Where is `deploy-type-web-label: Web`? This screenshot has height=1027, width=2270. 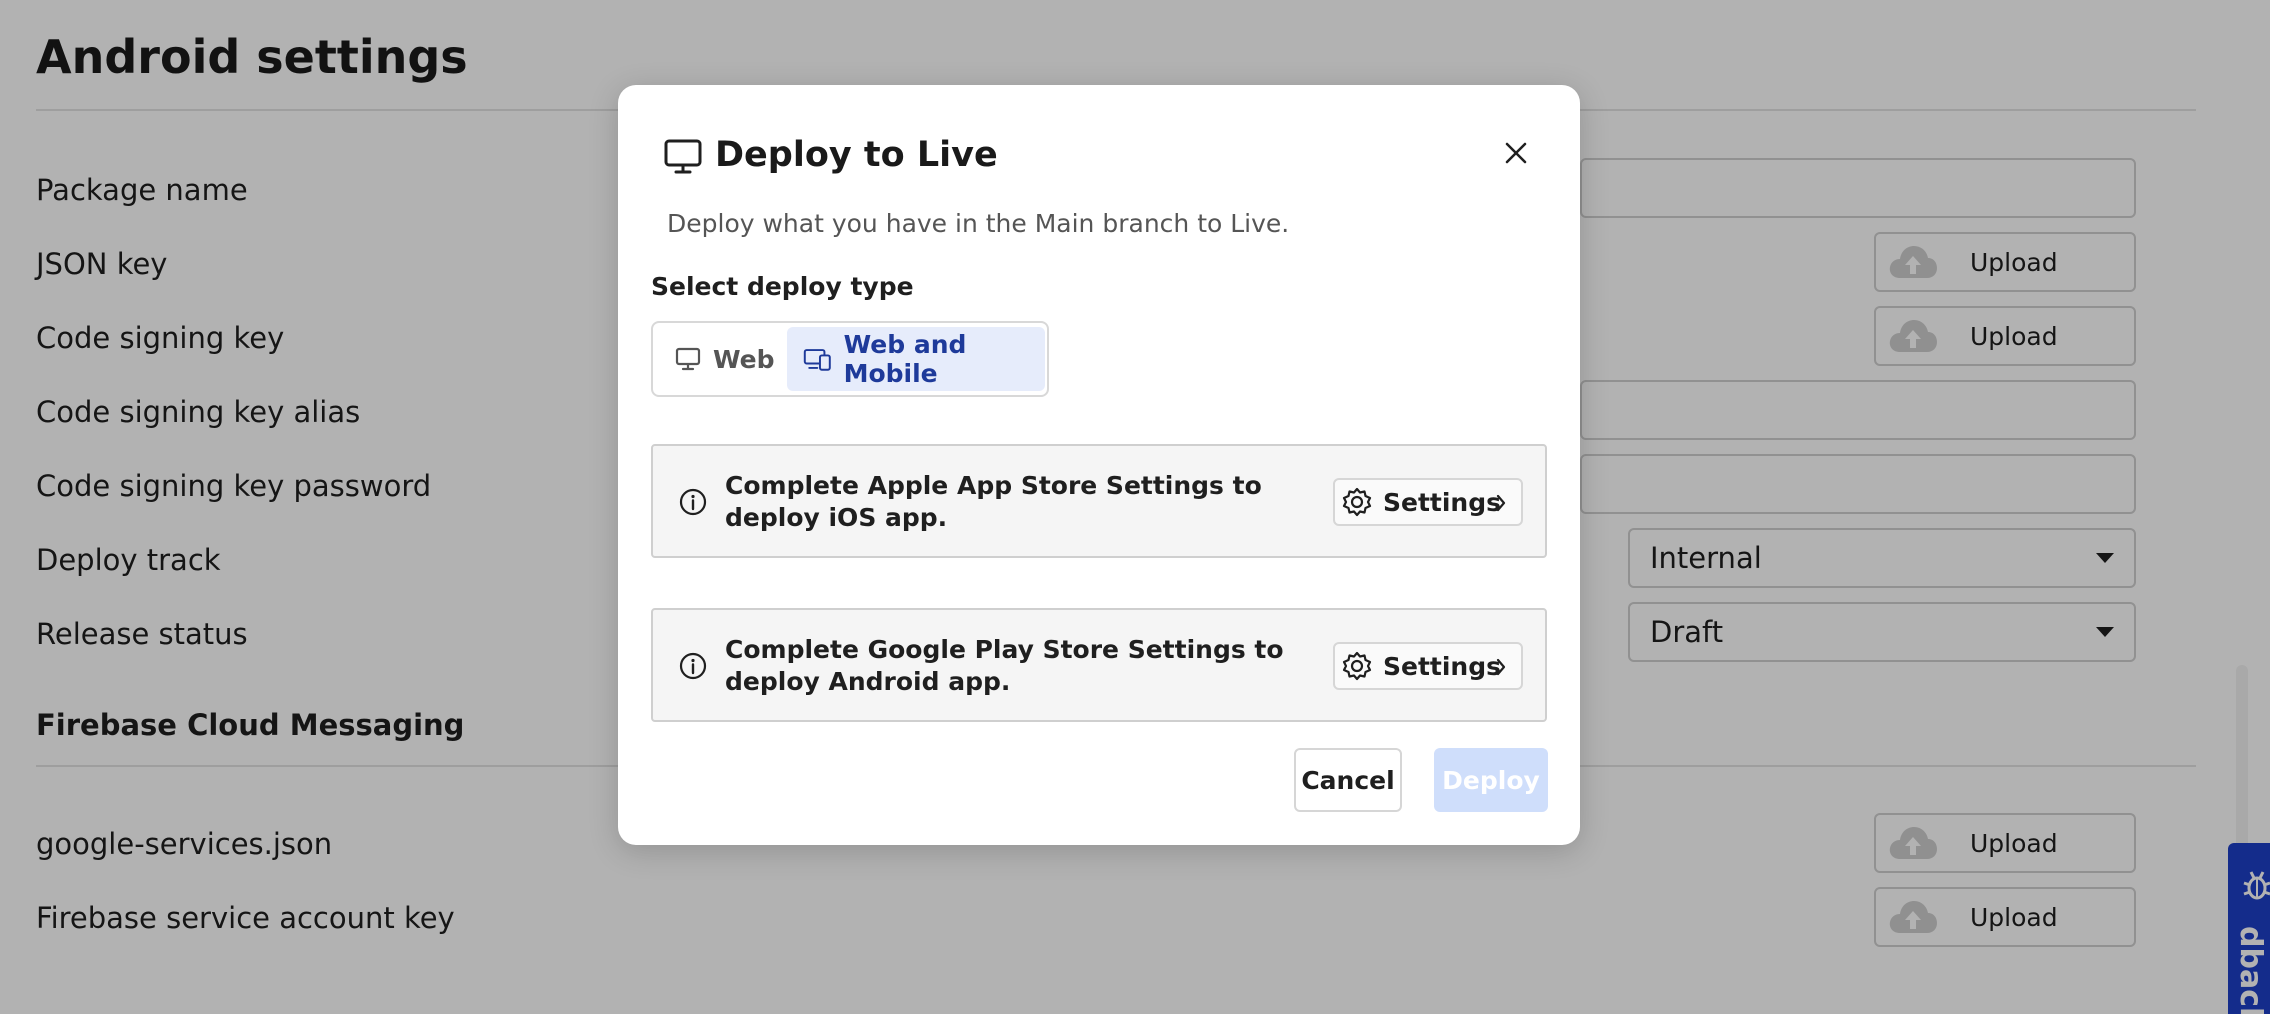
deploy-type-web-label: Web is located at coordinates (744, 359).